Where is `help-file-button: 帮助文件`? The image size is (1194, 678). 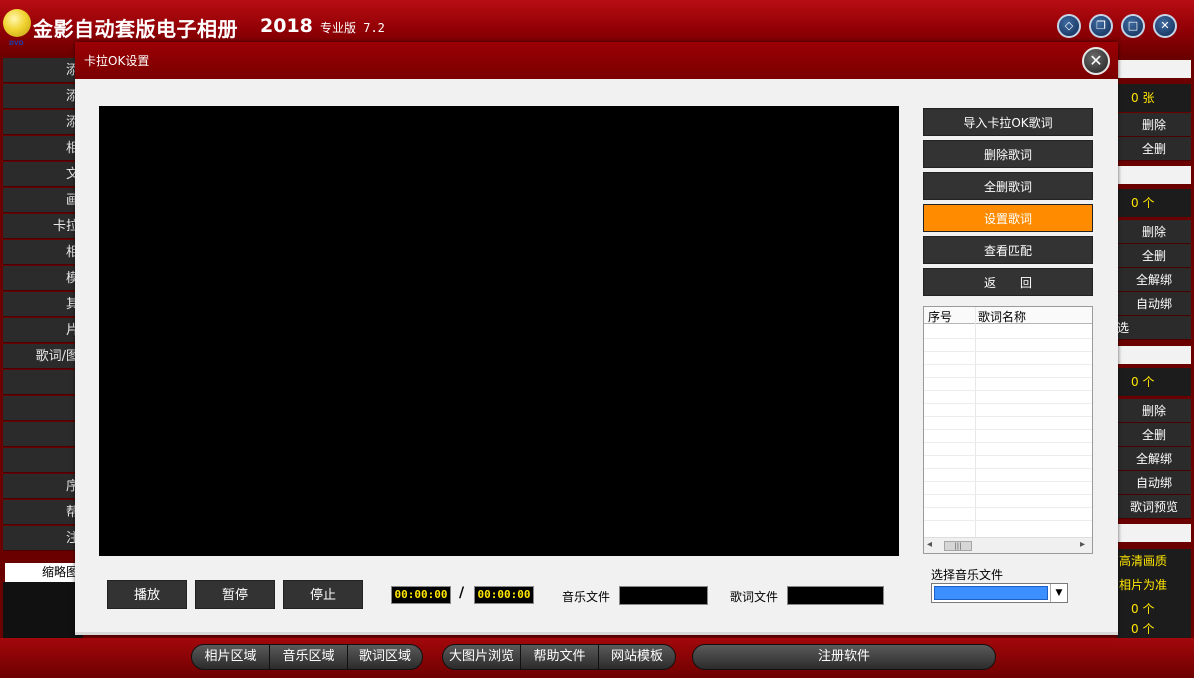 help-file-button: 帮助文件 is located at coordinates (560, 657).